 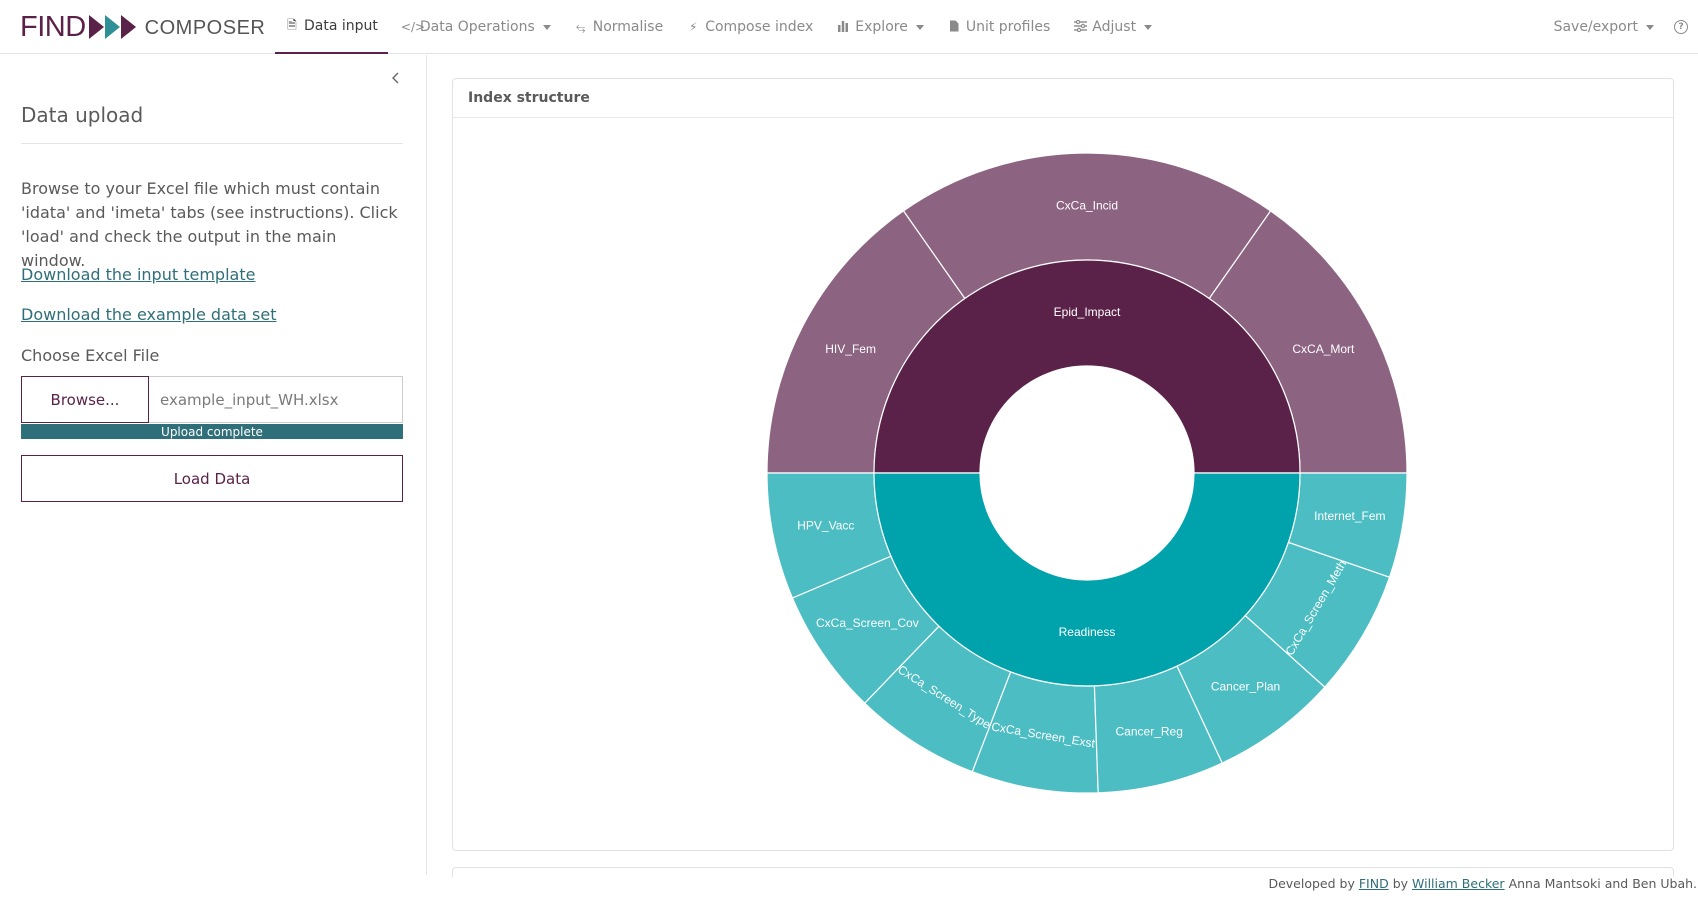 What do you see at coordinates (53, 26) in the screenshot?
I see `brand-find: FIND` at bounding box center [53, 26].